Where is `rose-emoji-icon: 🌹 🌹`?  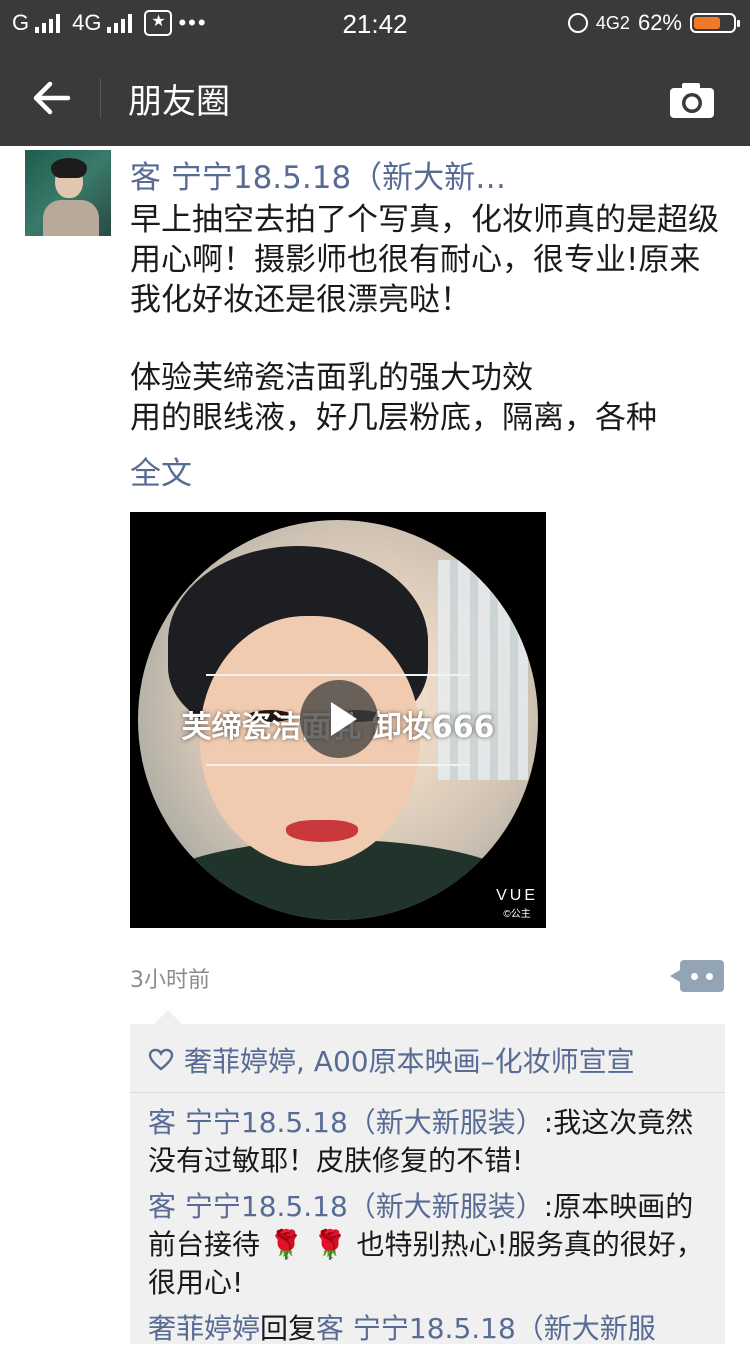
rose-emoji-icon: 🌹 🌹 is located at coordinates (308, 1244).